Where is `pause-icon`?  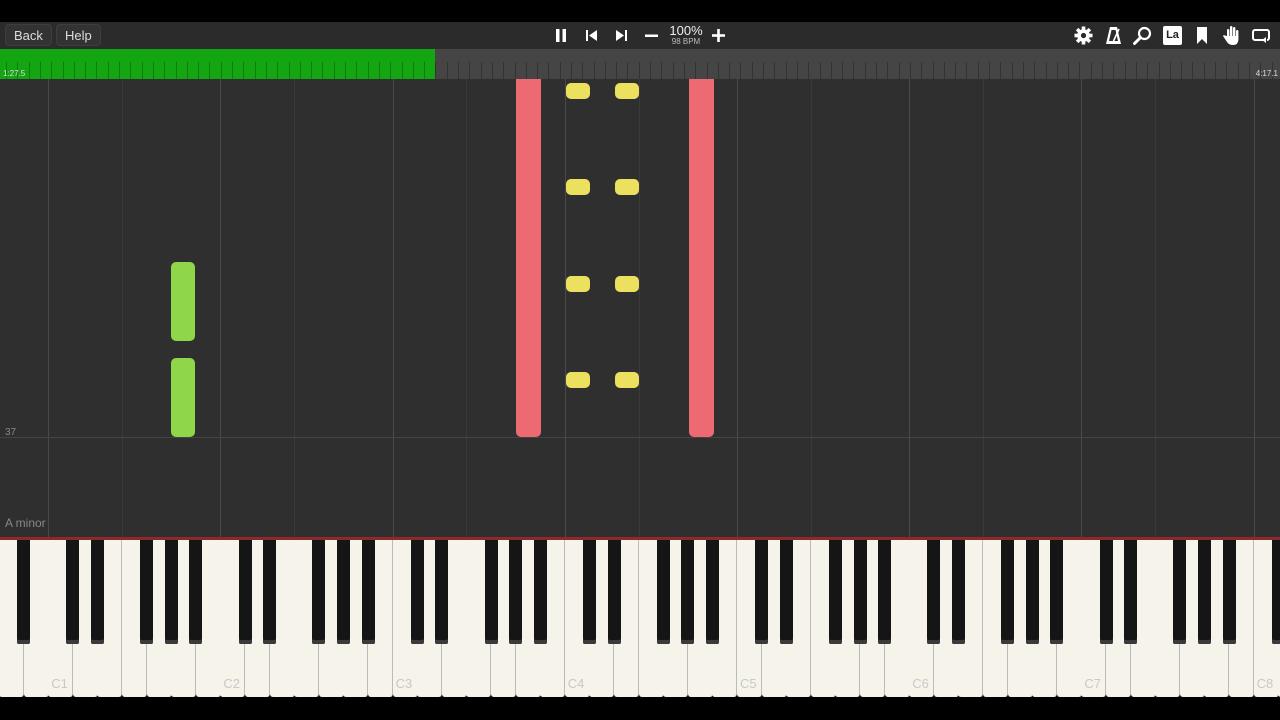 pause-icon is located at coordinates (561, 35).